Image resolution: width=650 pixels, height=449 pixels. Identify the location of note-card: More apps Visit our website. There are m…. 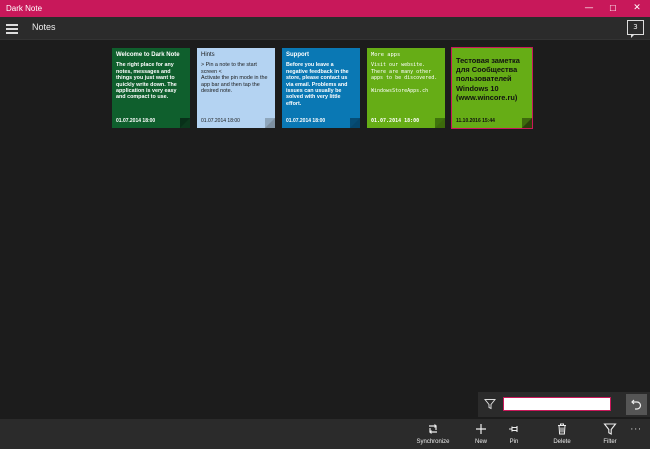
(406, 88).